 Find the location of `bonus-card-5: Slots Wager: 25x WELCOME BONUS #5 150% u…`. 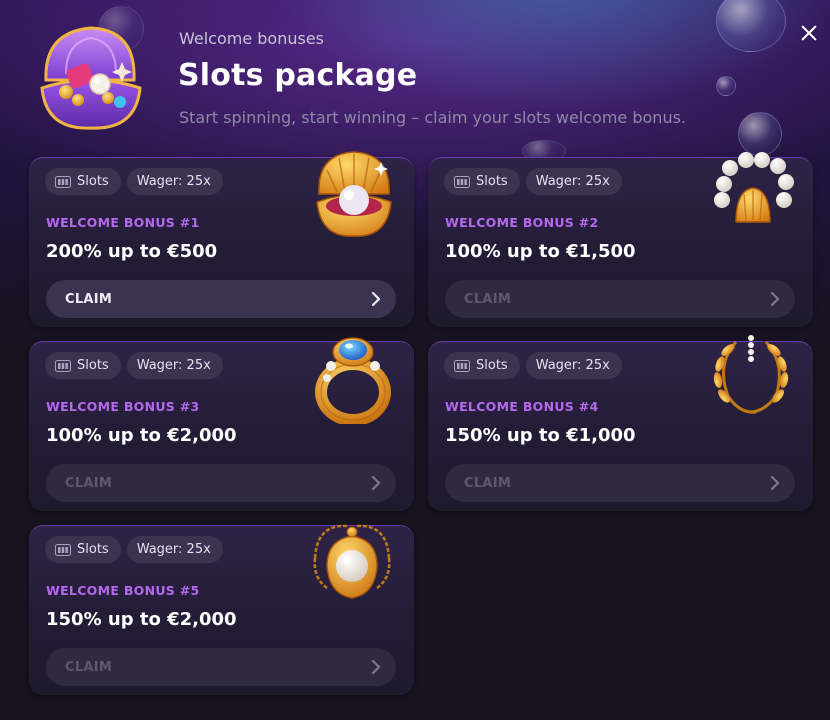

bonus-card-5: Slots Wager: 25x WELCOME BONUS #5 150% u… is located at coordinates (221, 609).